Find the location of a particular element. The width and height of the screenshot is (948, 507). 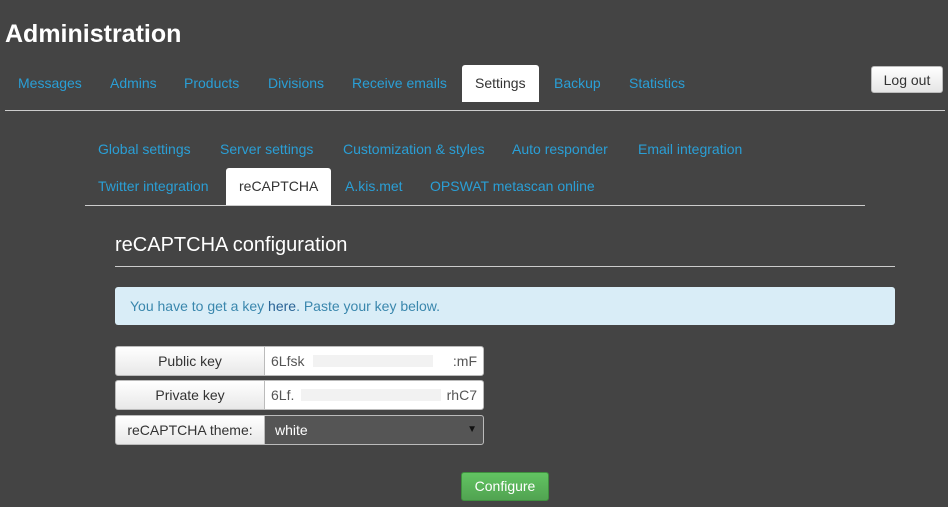

section-title: reCAPTCHA configuration is located at coordinates (231, 245).